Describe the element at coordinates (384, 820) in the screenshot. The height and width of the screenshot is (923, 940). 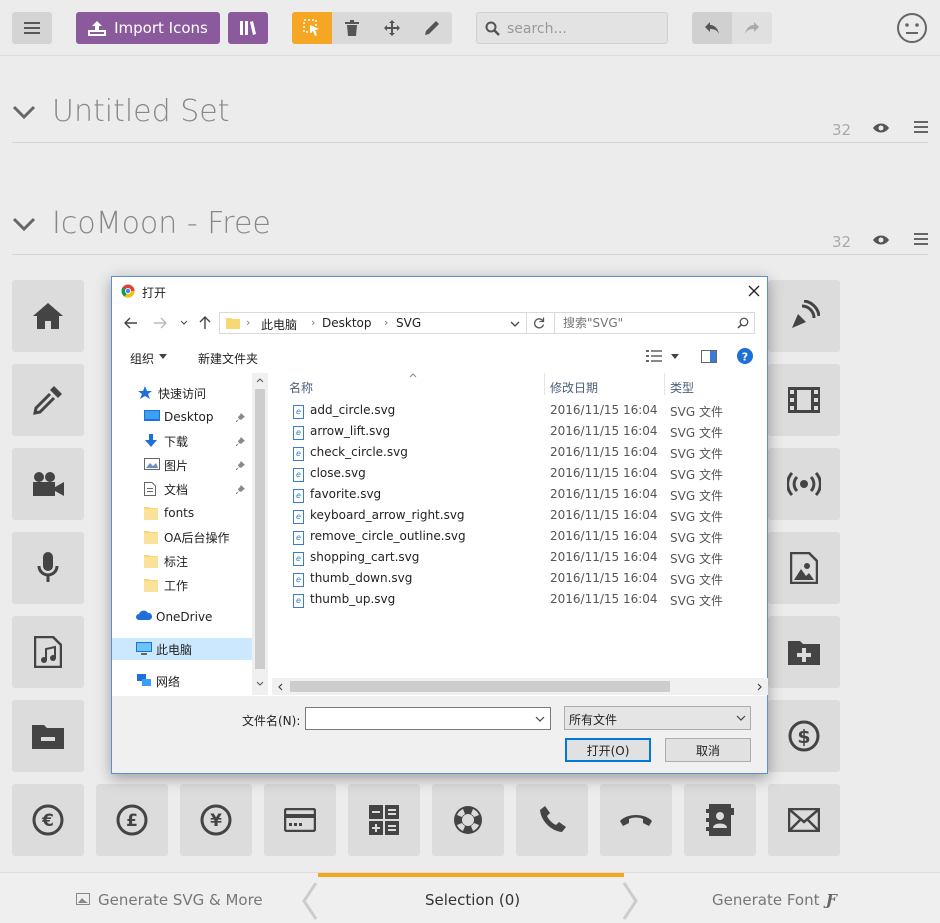
I see `icon-tile-calculator` at that location.